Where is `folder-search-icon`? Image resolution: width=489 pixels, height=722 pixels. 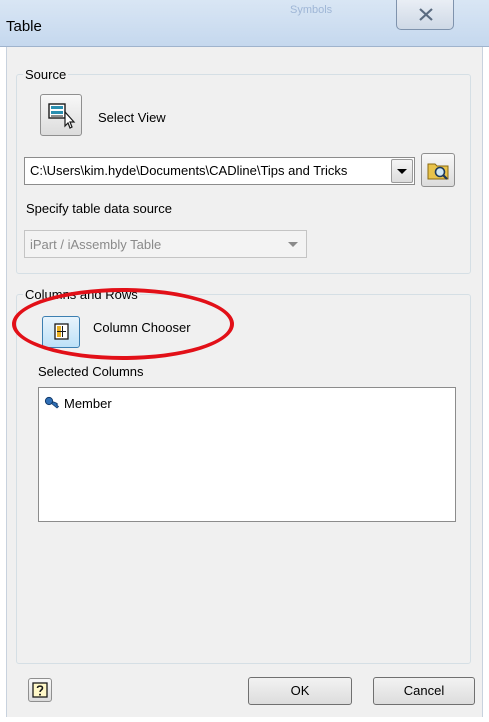 folder-search-icon is located at coordinates (438, 171).